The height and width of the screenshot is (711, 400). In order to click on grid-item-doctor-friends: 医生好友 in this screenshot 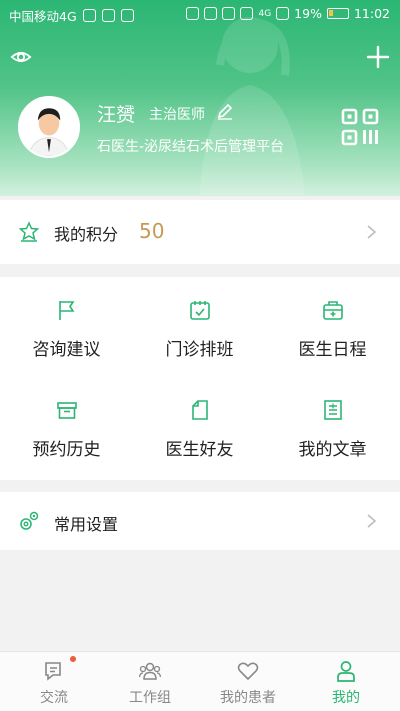, I will do `click(199, 429)`.